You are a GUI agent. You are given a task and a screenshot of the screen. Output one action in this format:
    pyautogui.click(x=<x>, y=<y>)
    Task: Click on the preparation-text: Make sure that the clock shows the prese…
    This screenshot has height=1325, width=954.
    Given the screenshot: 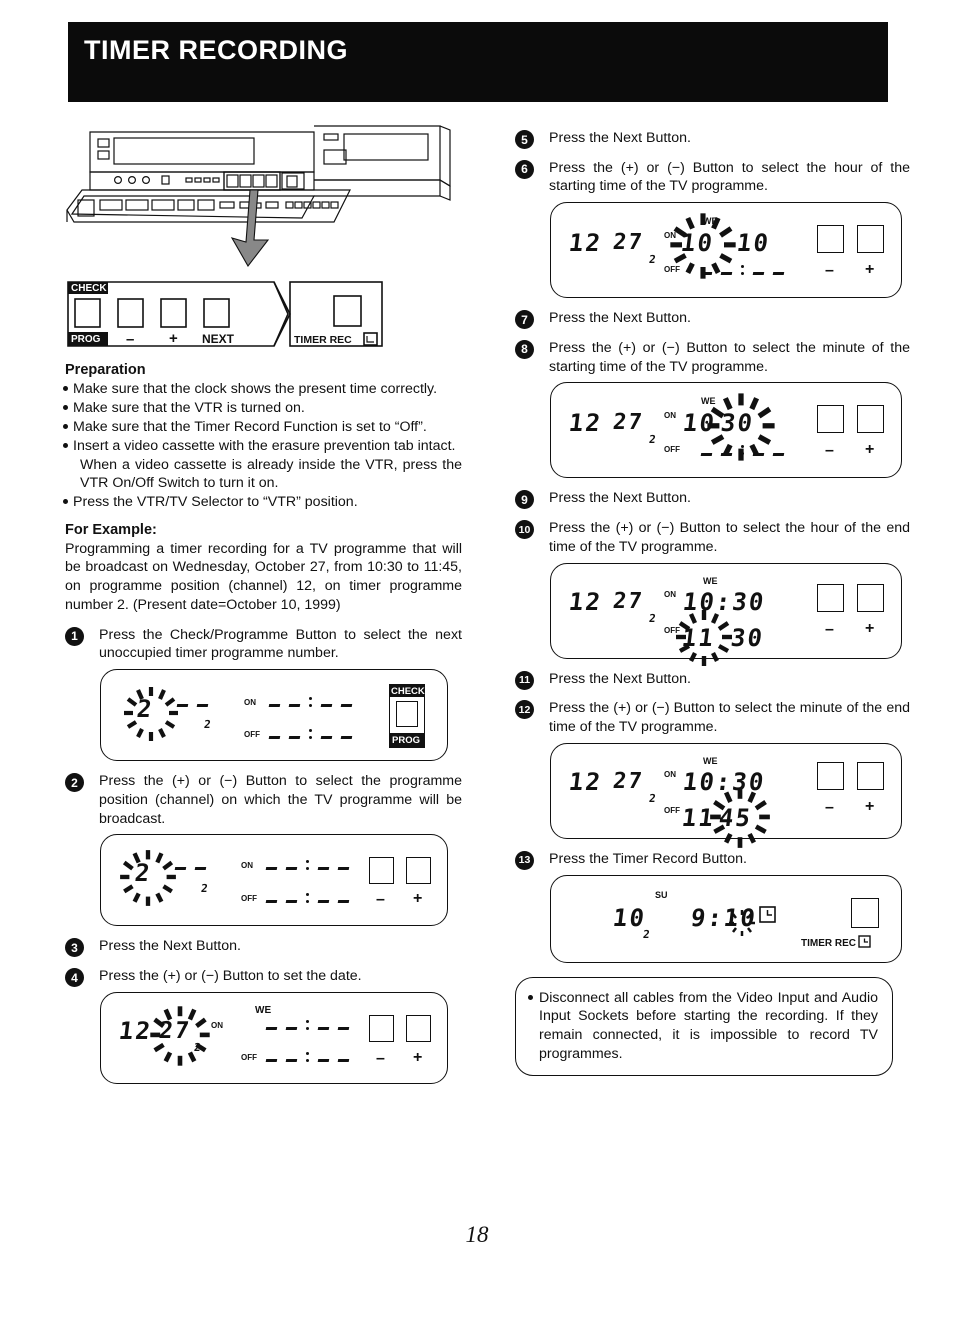 What is the action you would take?
    pyautogui.click(x=255, y=389)
    